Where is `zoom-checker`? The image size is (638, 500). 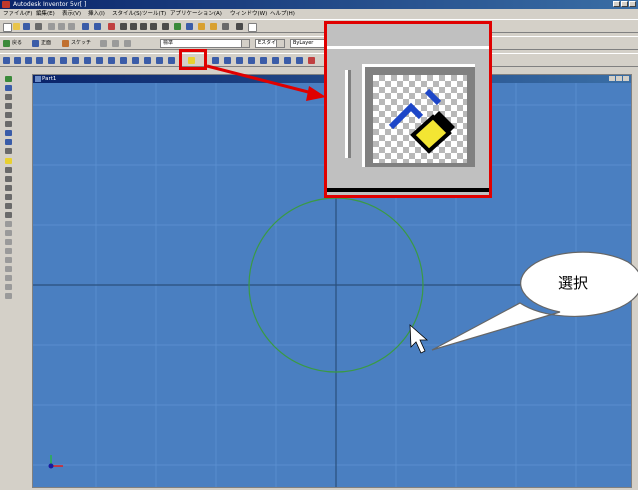
zoom-checker is located at coordinates (420, 119).